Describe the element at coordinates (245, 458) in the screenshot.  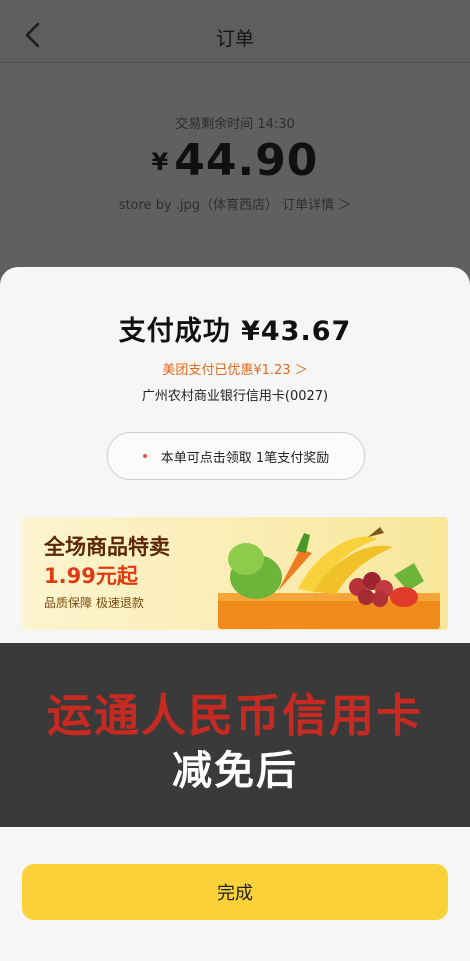
I see `reward-label: 本单可点击领取 1笔支付奖励` at that location.